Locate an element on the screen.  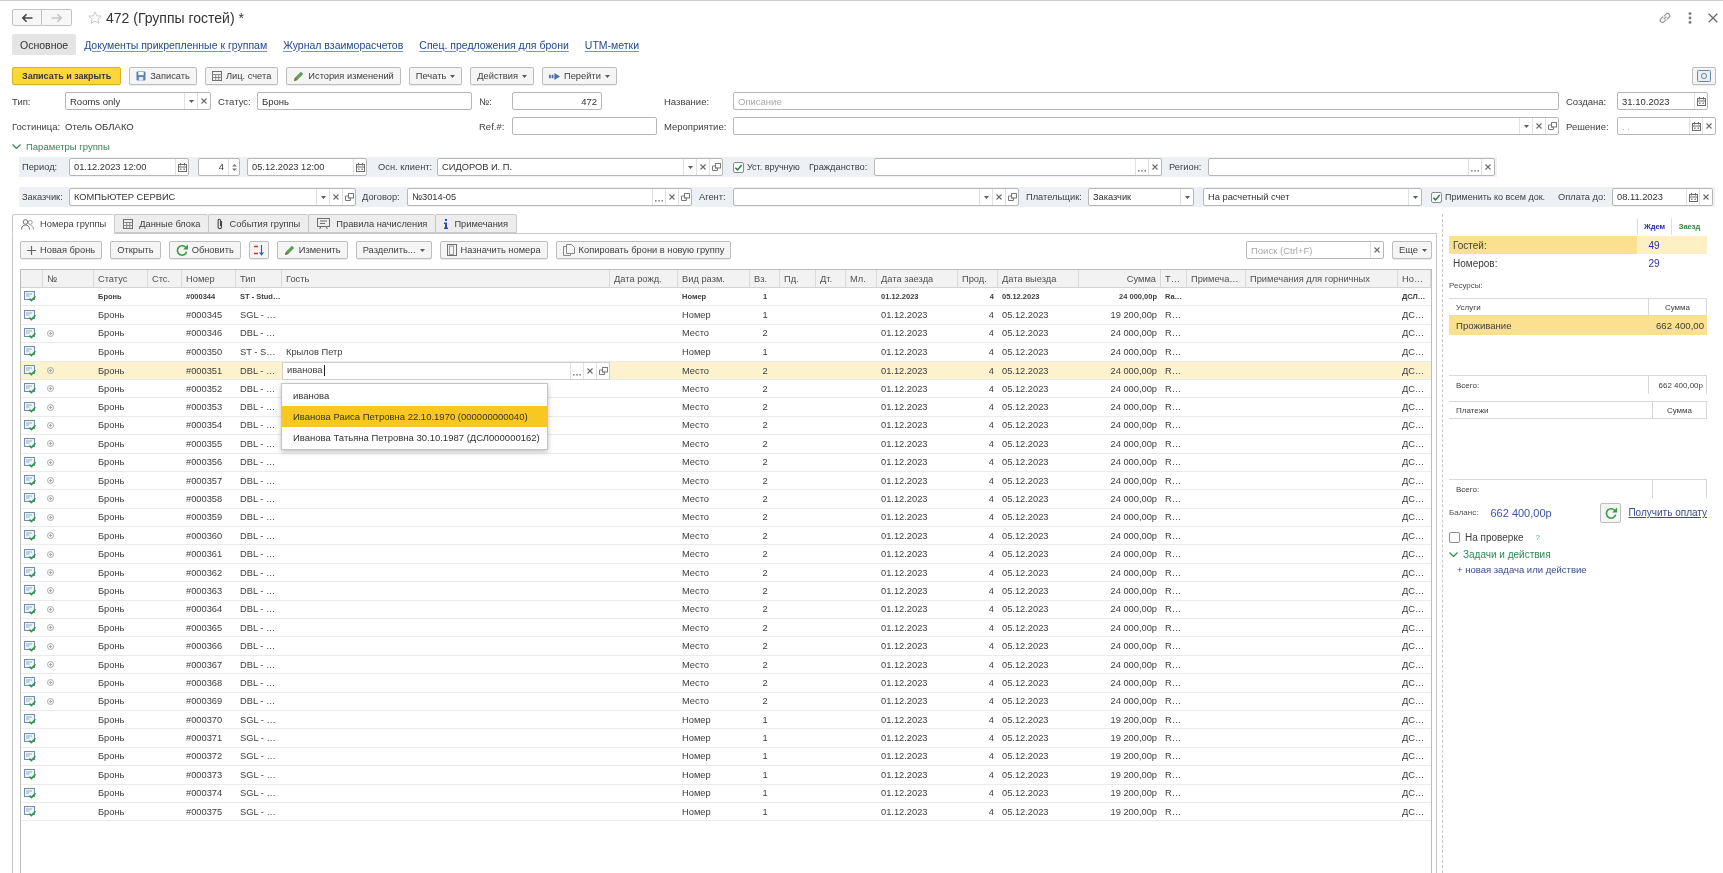
copy-button: Копировать брони в новую группу is located at coordinates (643, 250).